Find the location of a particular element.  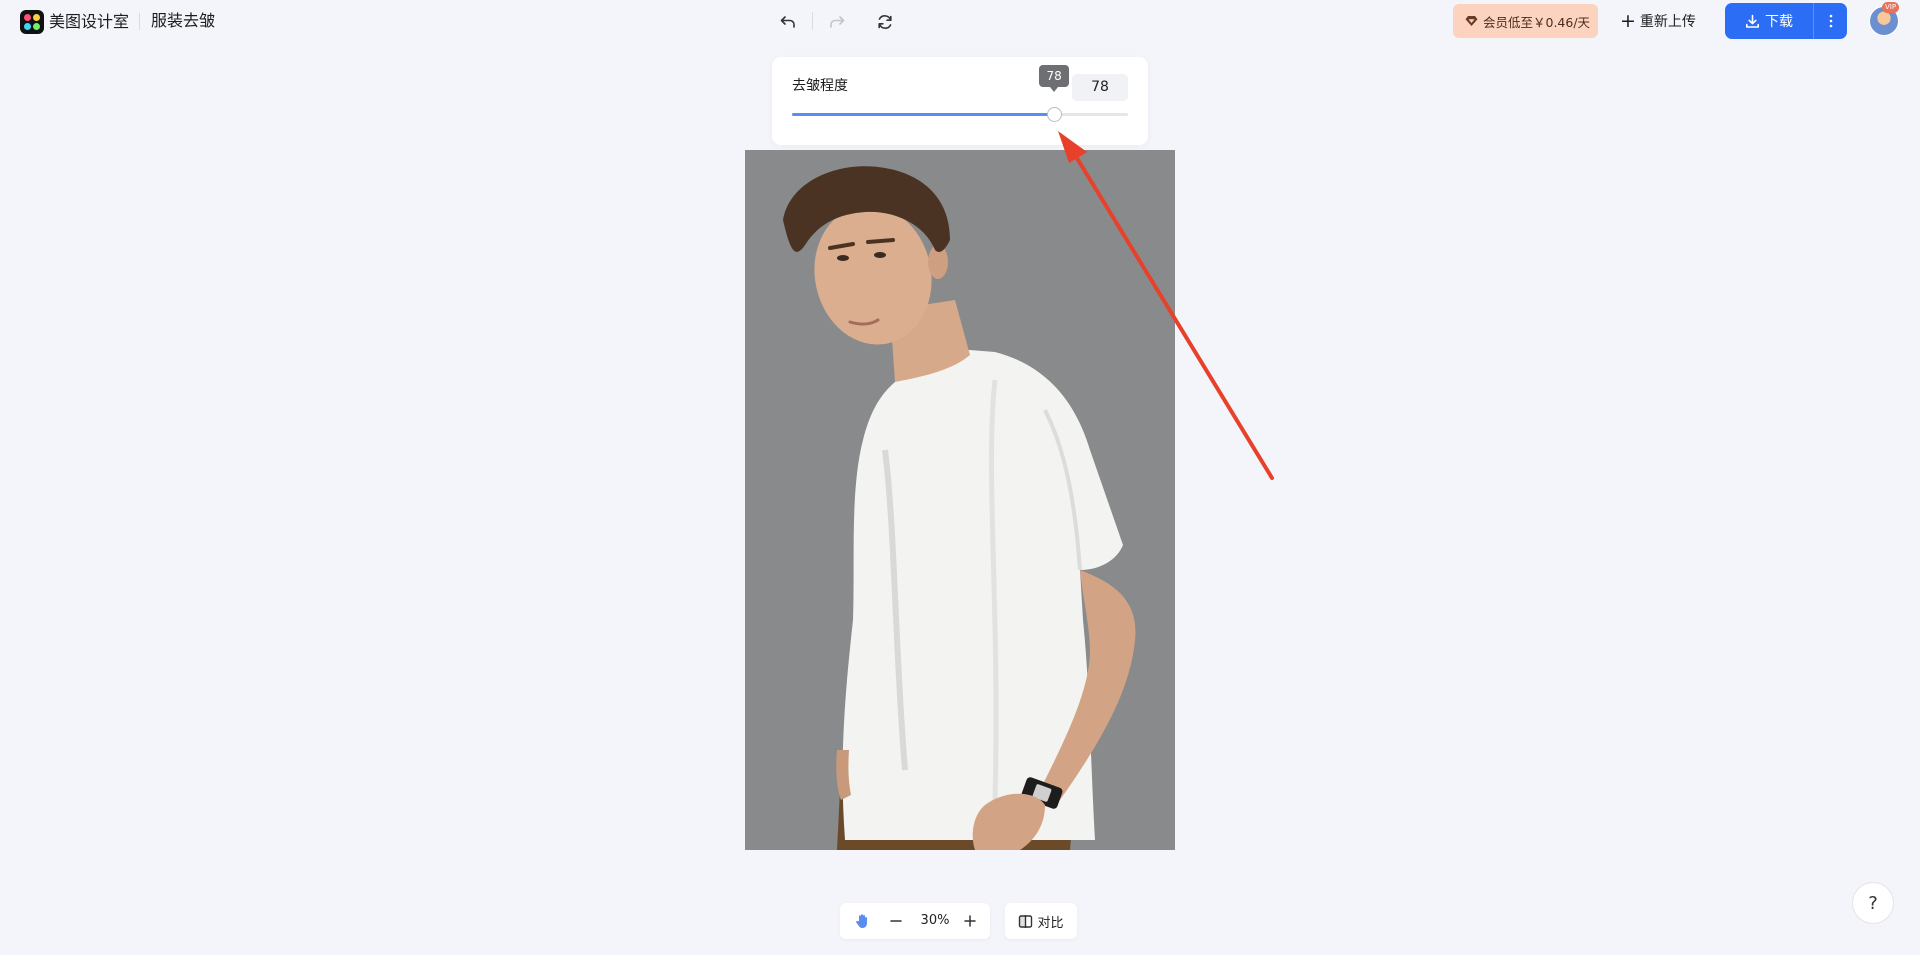

redo-button is located at coordinates (837, 22).